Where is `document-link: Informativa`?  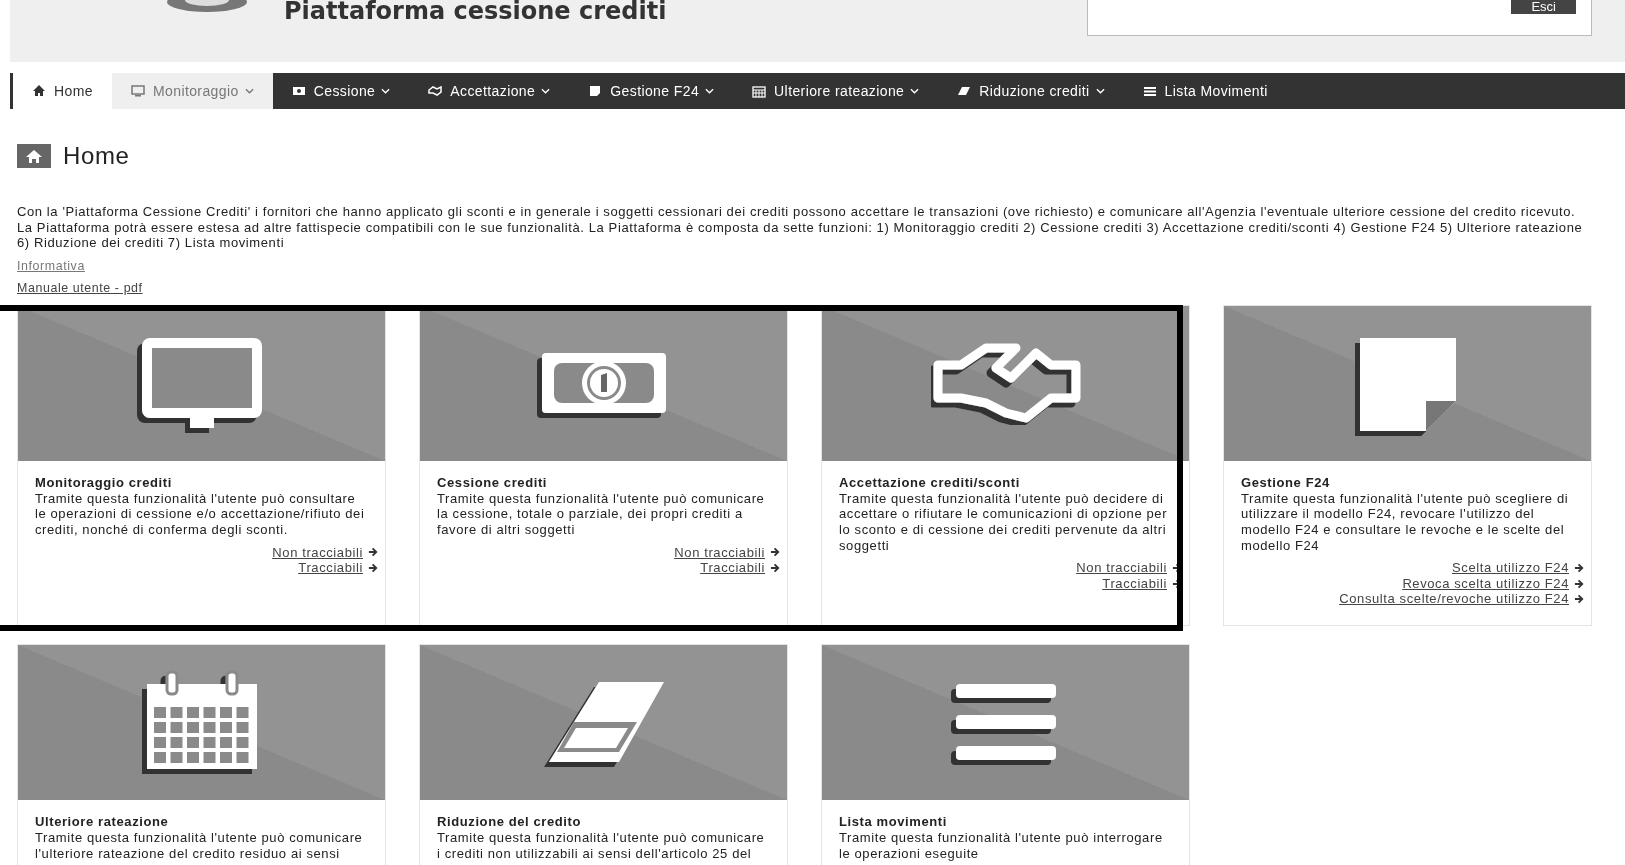
document-link: Informativa is located at coordinates (51, 265).